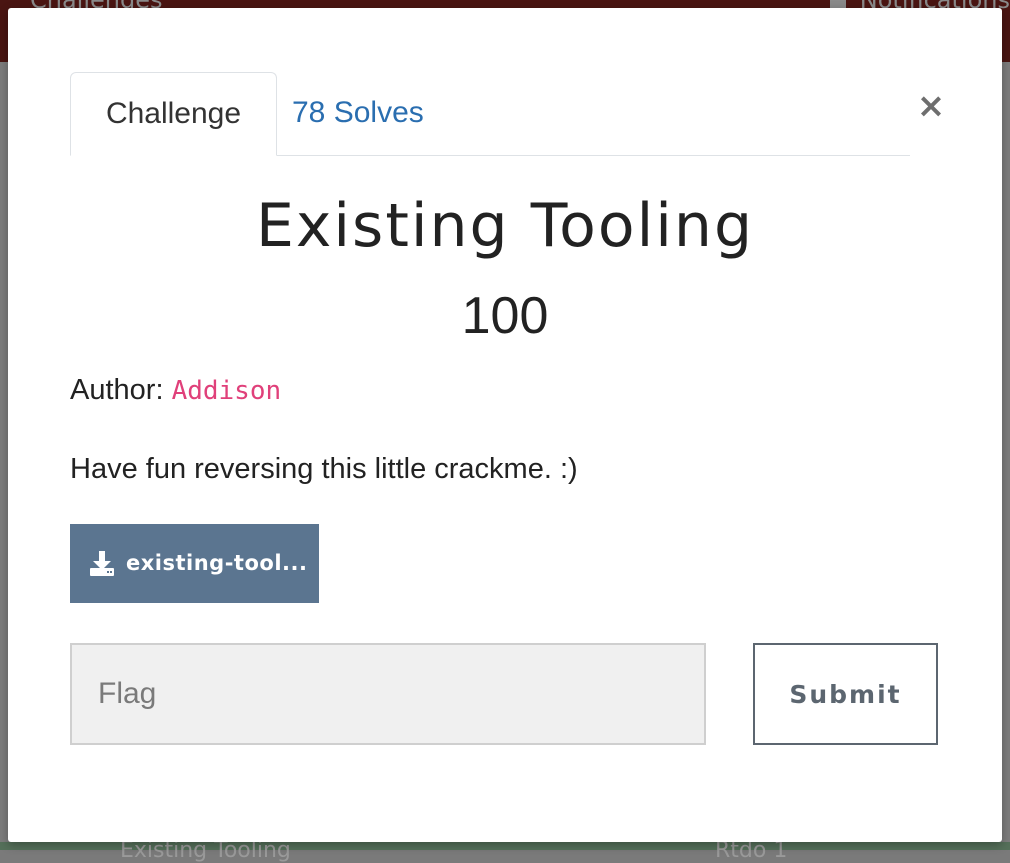  Describe the element at coordinates (173, 114) in the screenshot. I see `tab-challenge: Challenge` at that location.